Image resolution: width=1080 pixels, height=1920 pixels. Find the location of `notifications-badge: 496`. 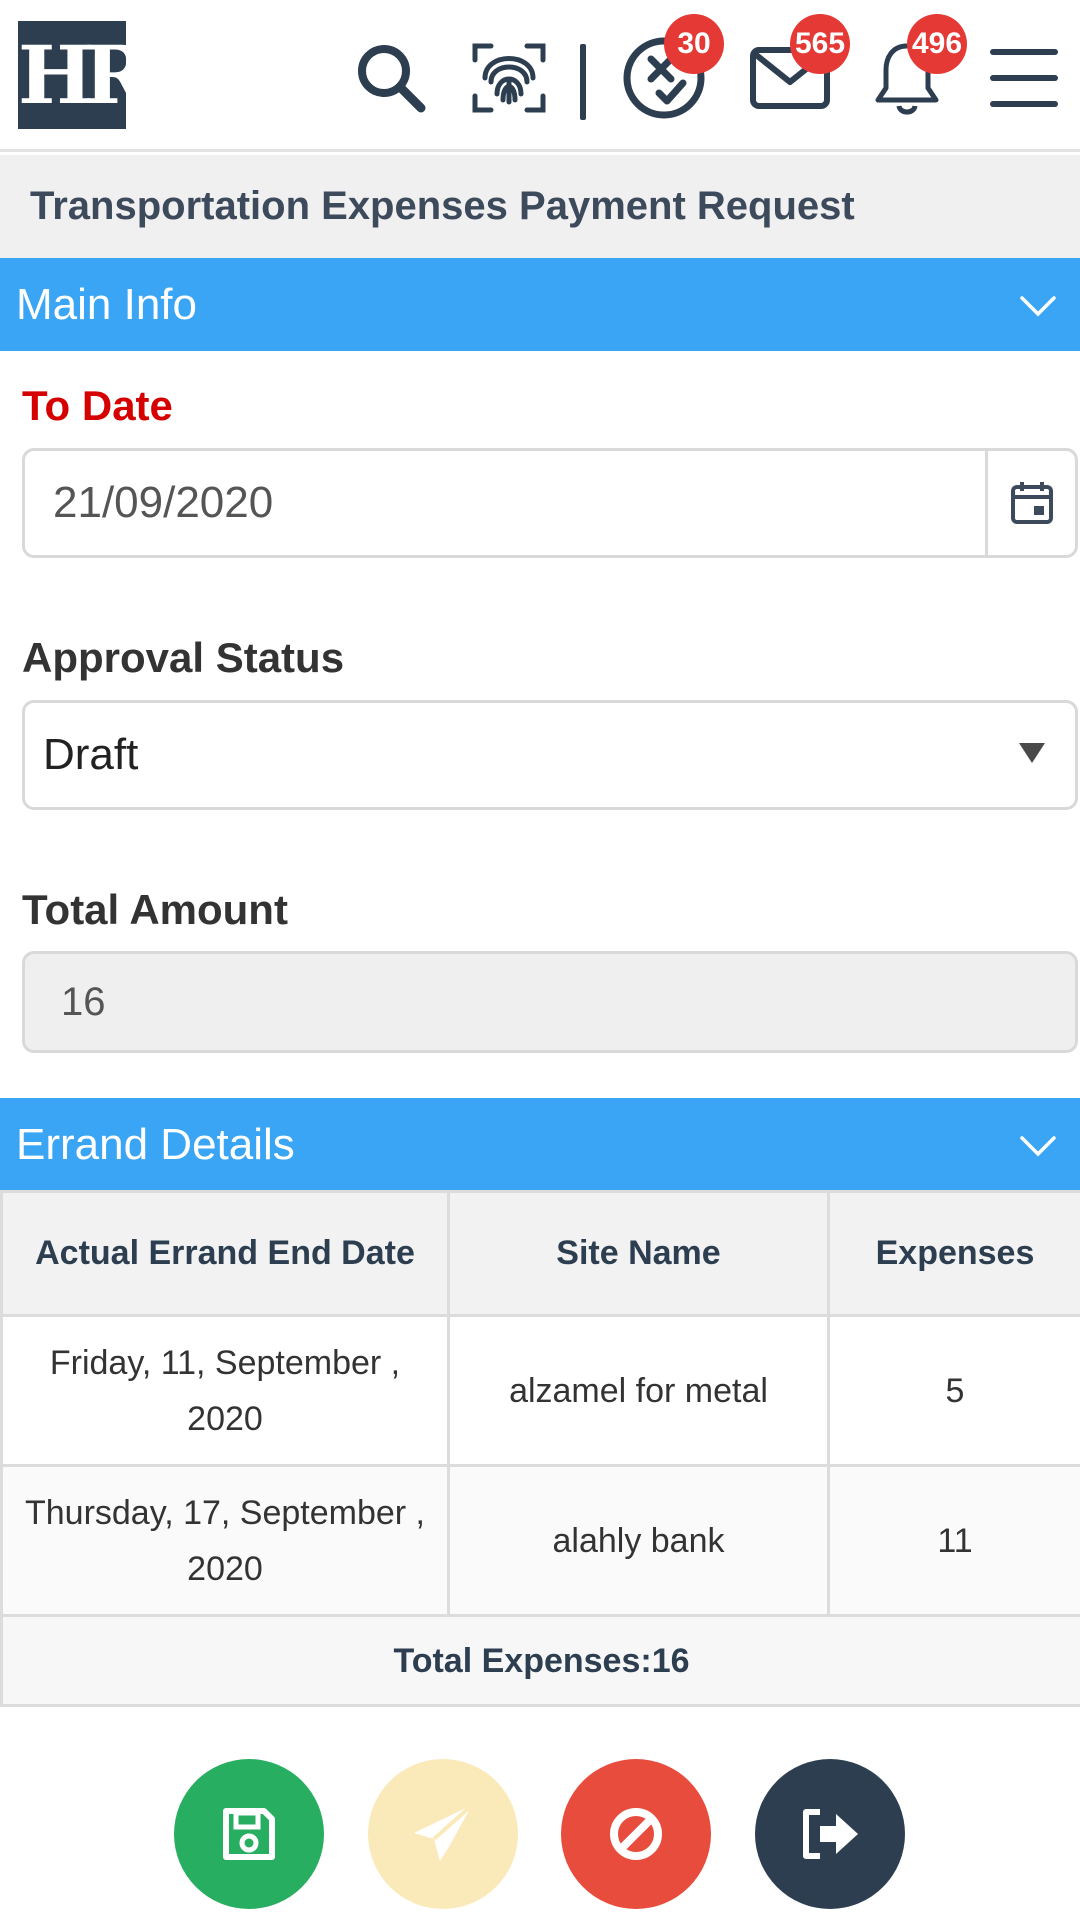

notifications-badge: 496 is located at coordinates (937, 44).